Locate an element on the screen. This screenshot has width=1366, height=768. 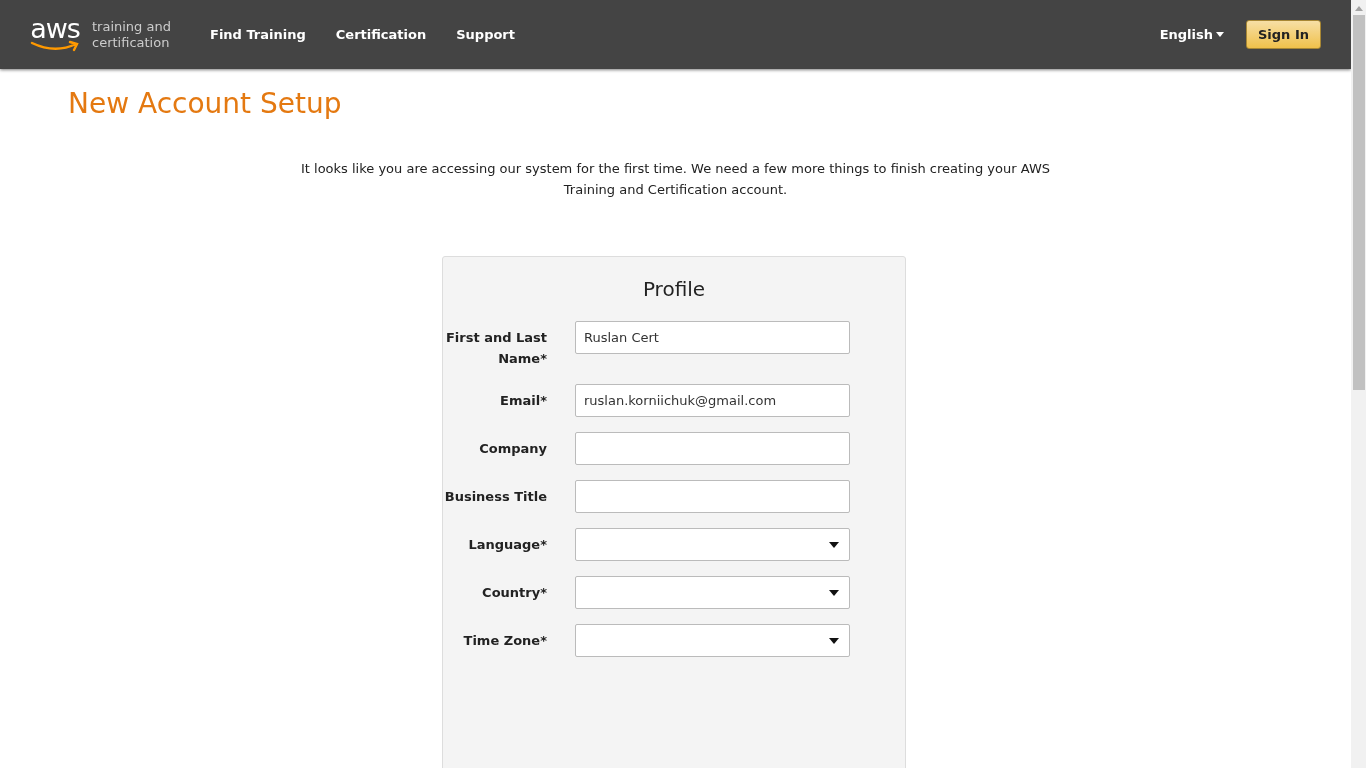
scrollbar is located at coordinates (1358, 384).